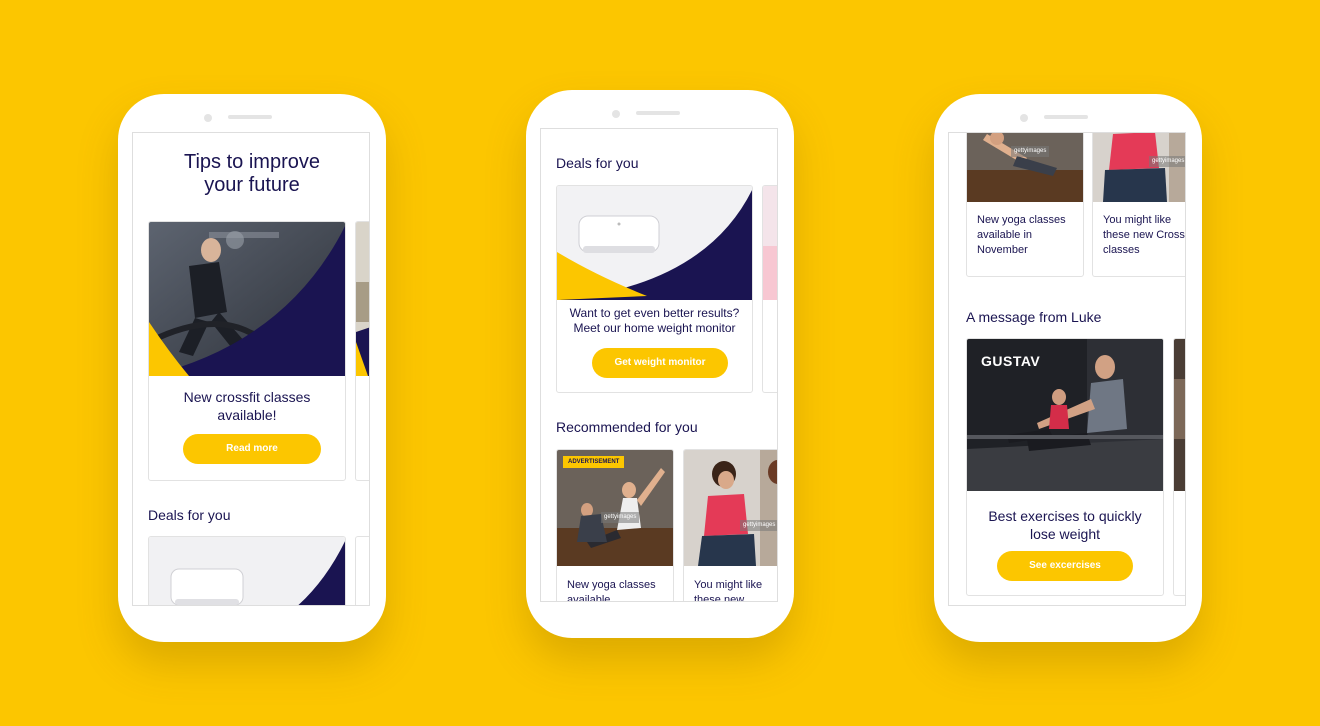 This screenshot has height=726, width=1320. I want to click on weight-scale-image, so click(247, 571).